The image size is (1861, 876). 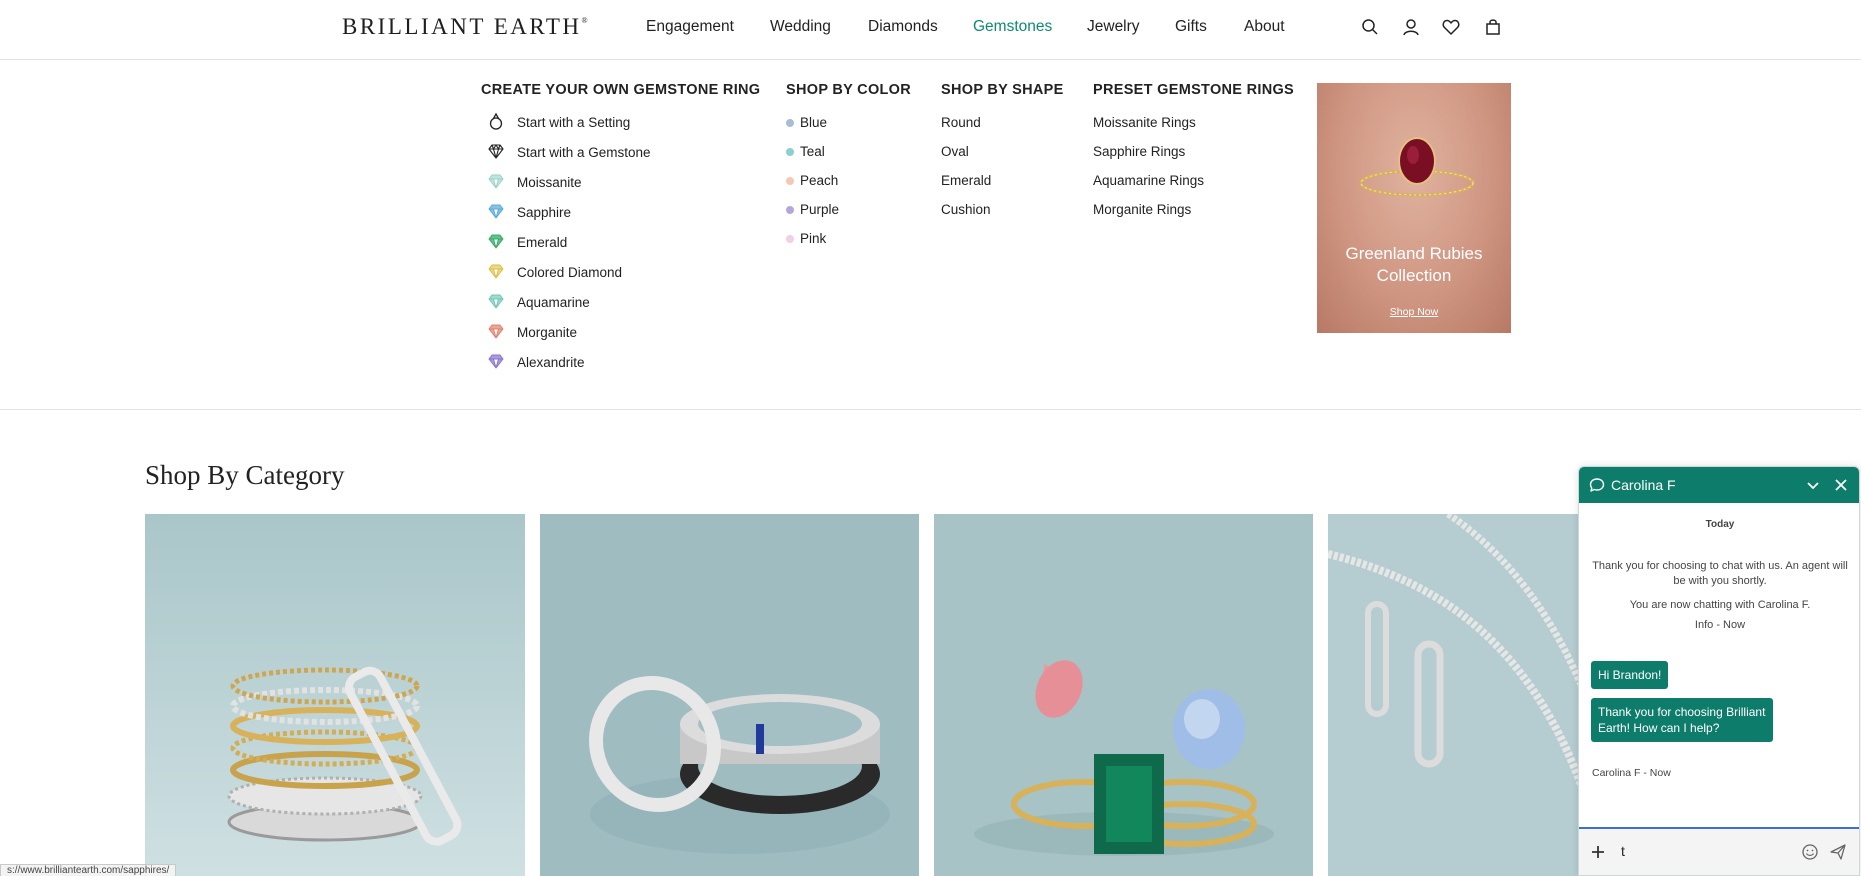 What do you see at coordinates (1623, 851) in the screenshot?
I see `chat-message-input: t` at bounding box center [1623, 851].